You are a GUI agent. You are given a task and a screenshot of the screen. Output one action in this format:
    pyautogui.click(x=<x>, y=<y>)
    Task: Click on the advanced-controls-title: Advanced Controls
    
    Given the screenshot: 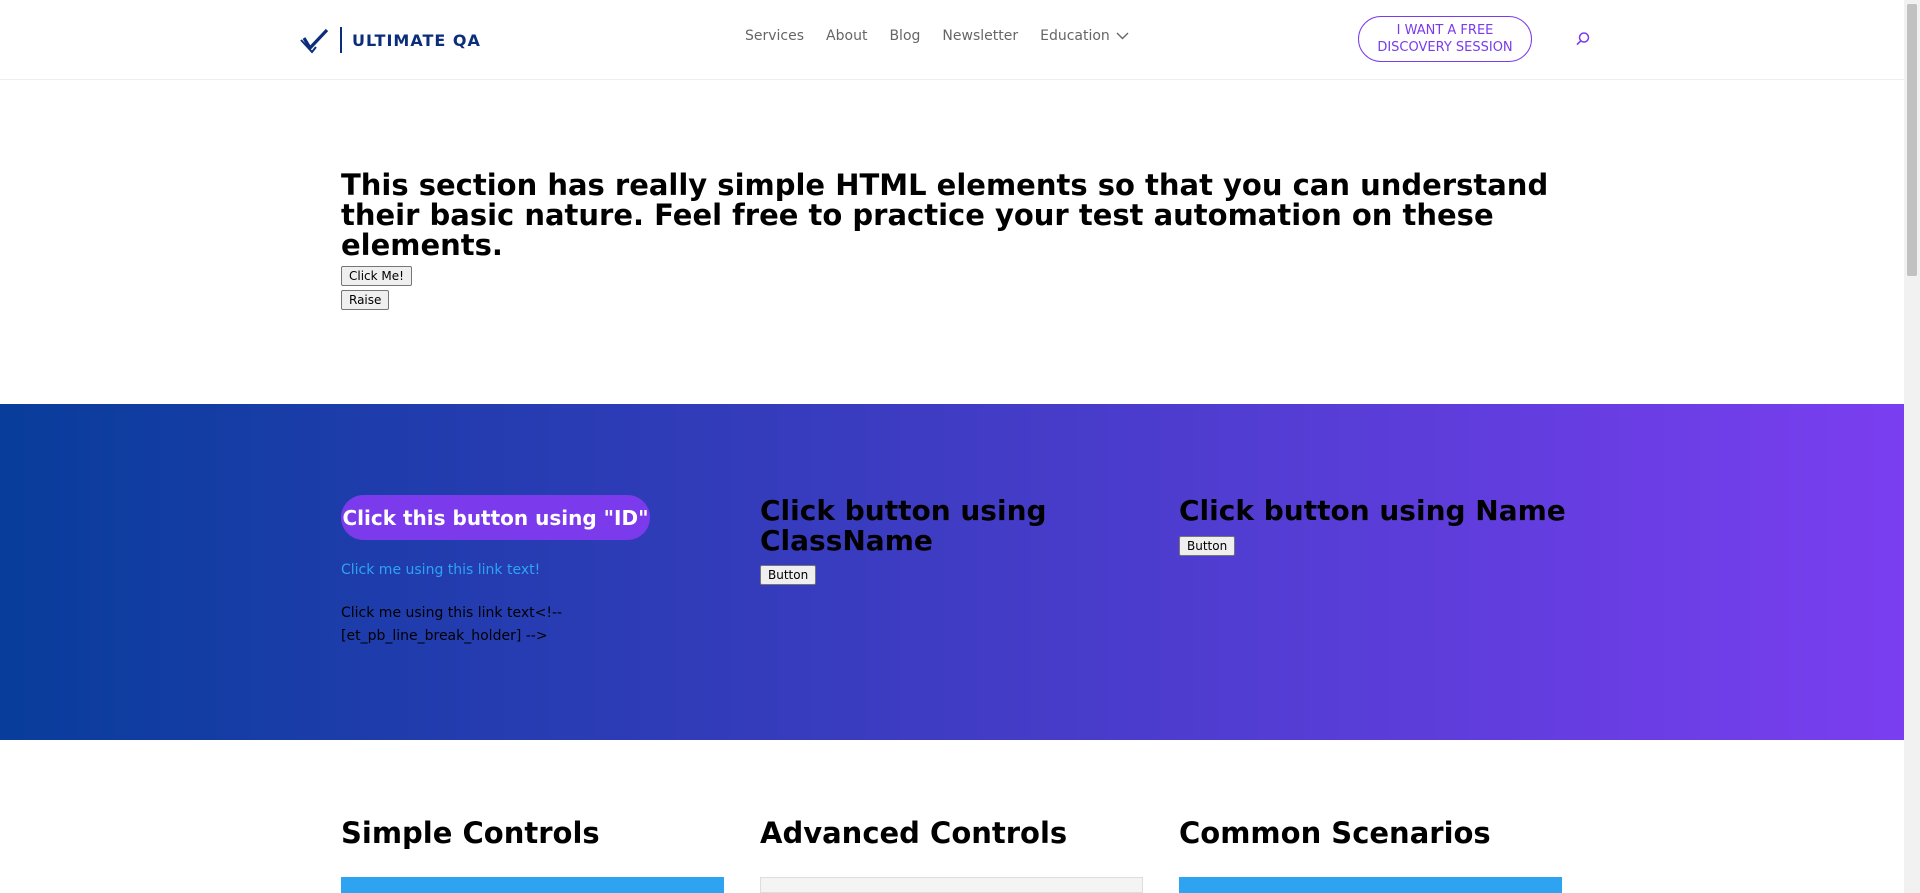 What is the action you would take?
    pyautogui.click(x=914, y=833)
    